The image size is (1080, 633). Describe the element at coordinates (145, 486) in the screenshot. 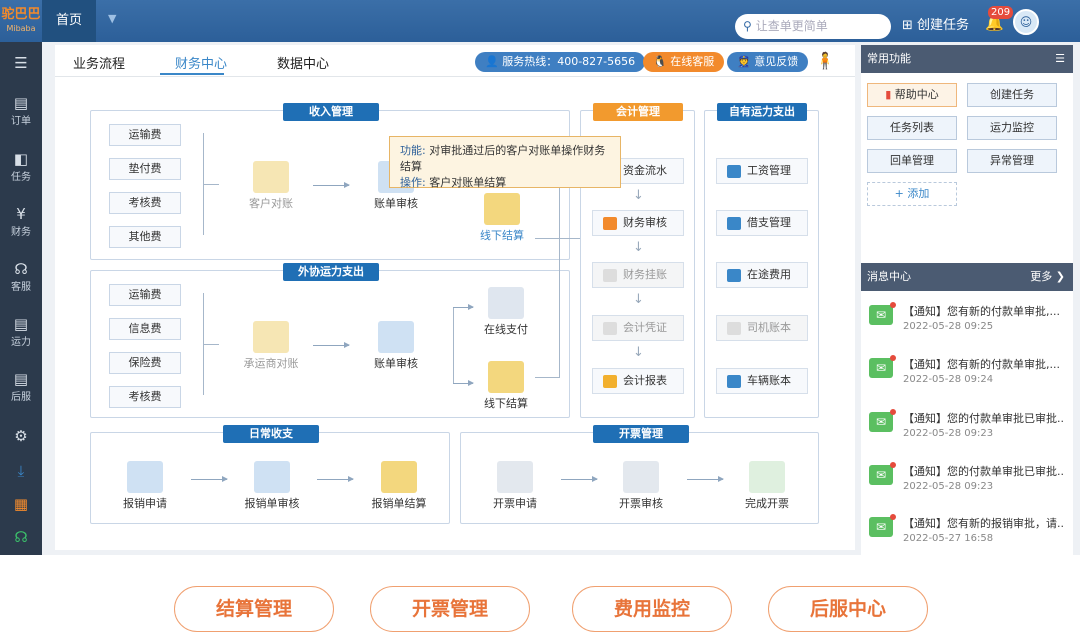

I see `expense-apply-node: 报销申请` at that location.